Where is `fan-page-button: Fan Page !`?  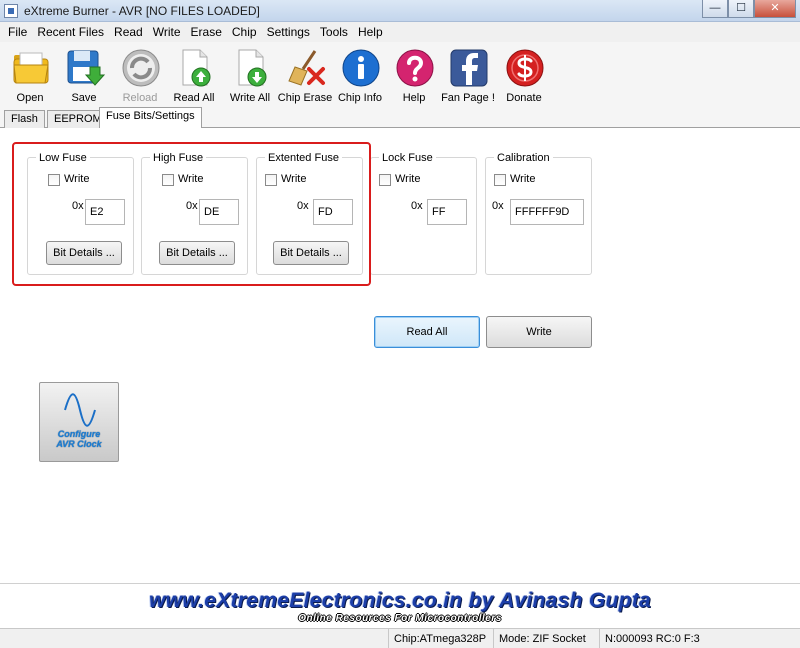
fan-page-button: Fan Page ! is located at coordinates (468, 75).